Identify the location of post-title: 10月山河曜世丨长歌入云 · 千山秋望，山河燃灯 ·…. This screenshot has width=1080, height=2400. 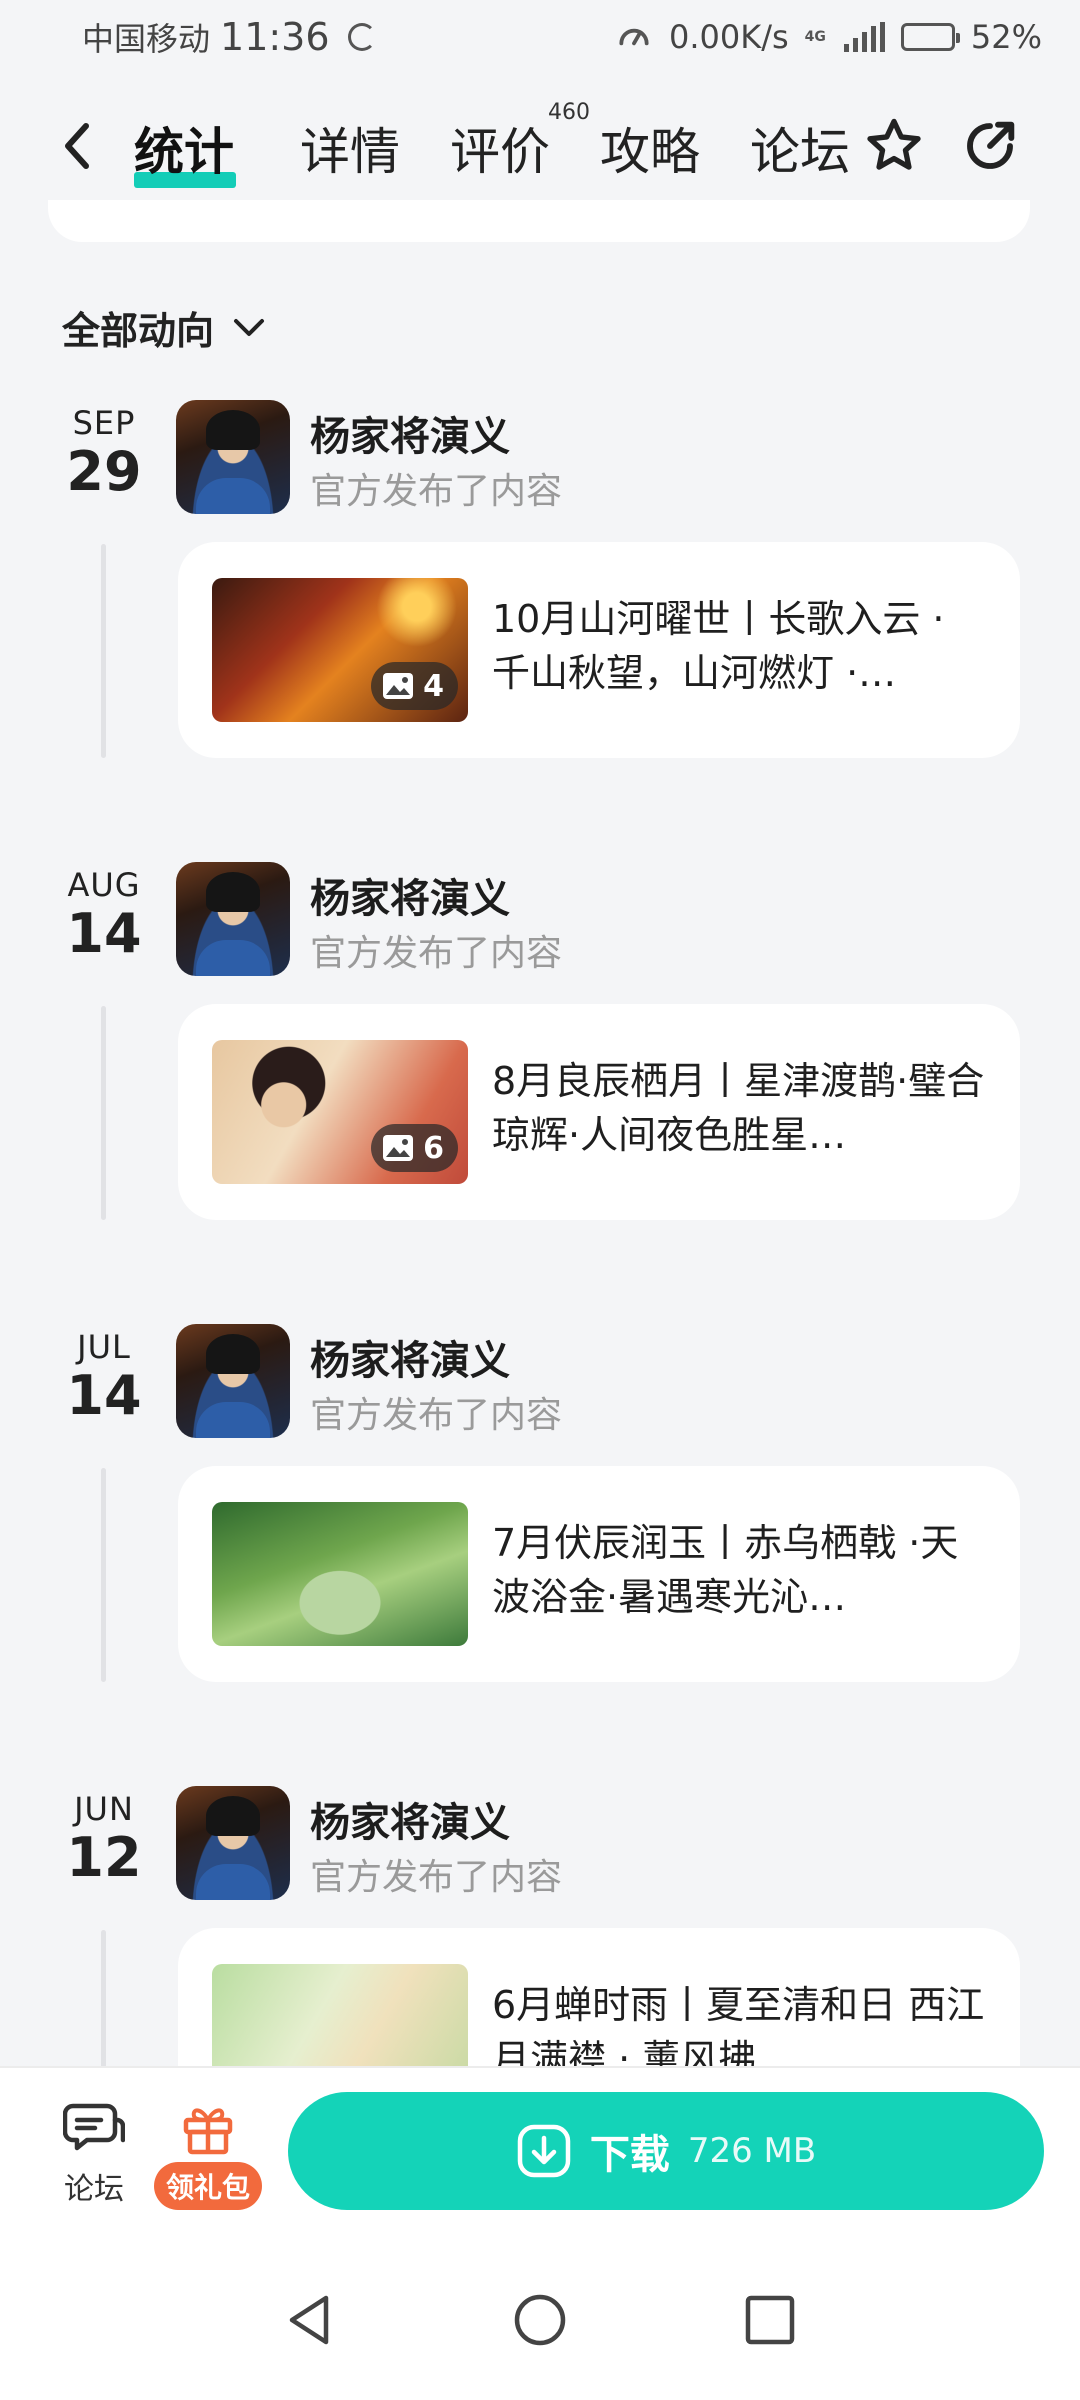
(718, 646).